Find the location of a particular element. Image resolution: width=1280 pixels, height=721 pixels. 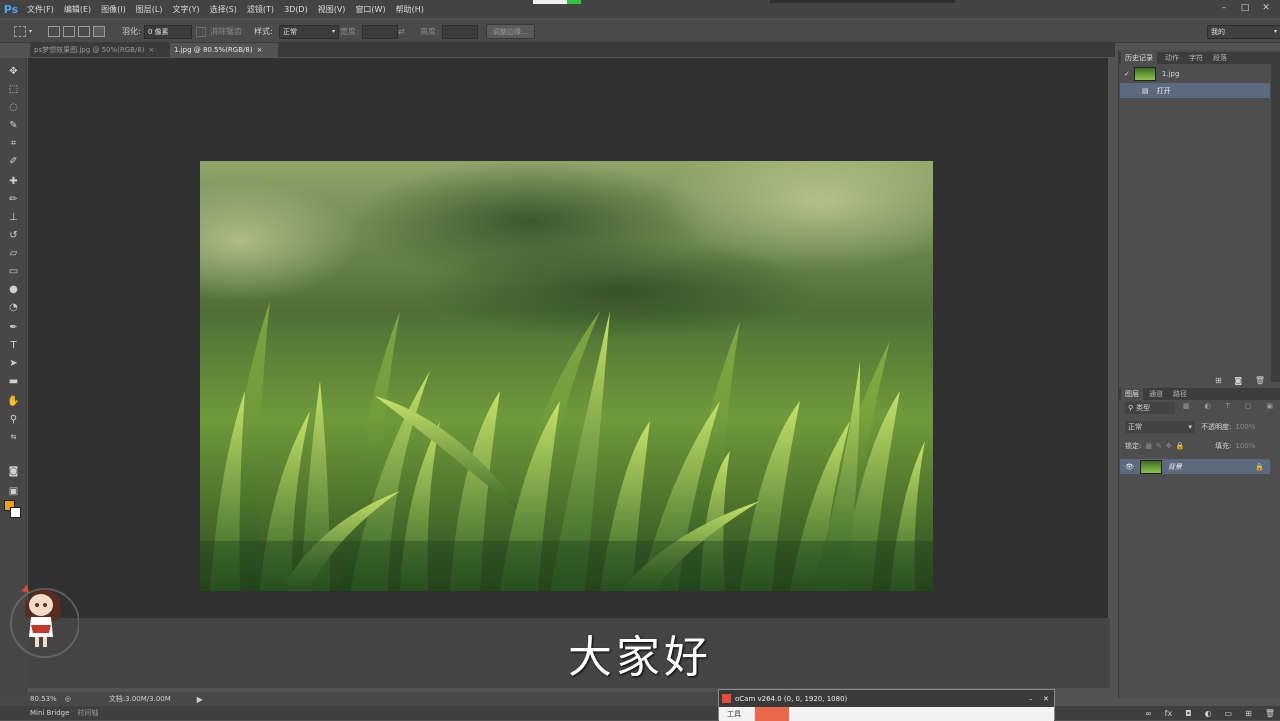

type-filter-icon: T is located at coordinates (1228, 408).